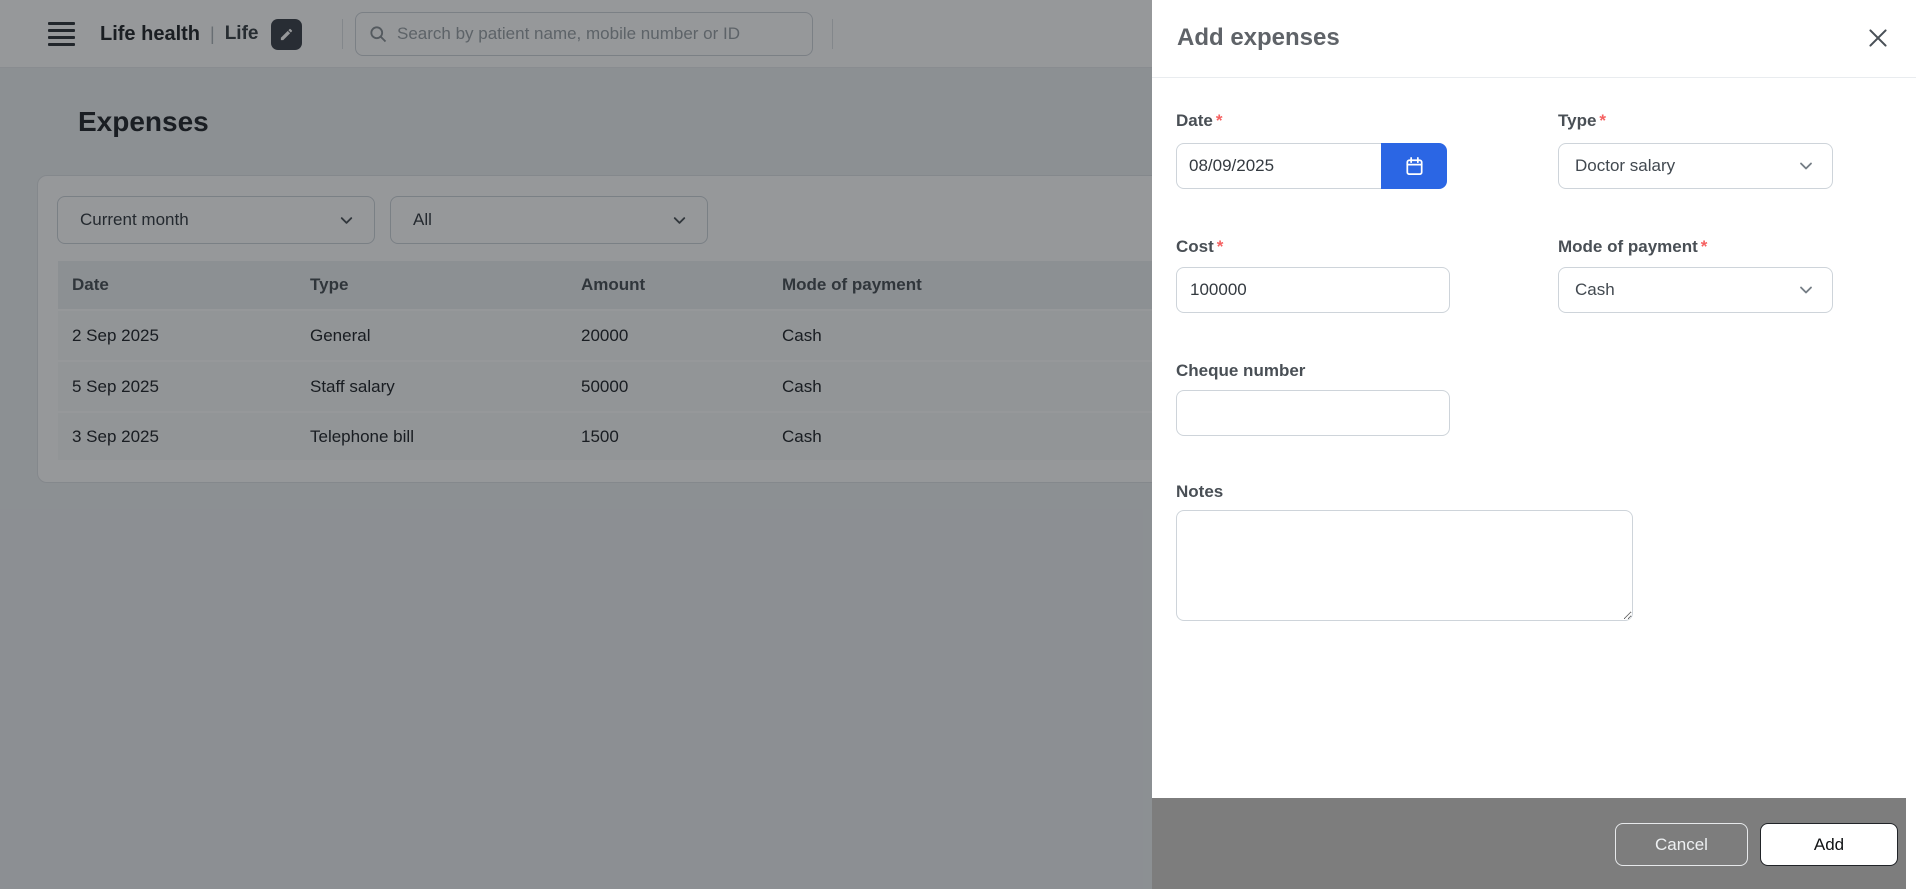 Image resolution: width=1916 pixels, height=889 pixels. I want to click on close-button, so click(1878, 39).